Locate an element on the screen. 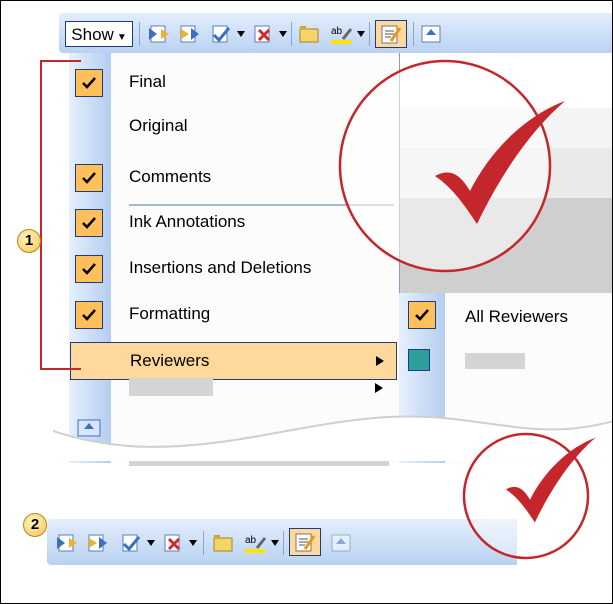 The height and width of the screenshot is (604, 613). svg-text: ab is located at coordinates (251, 540).